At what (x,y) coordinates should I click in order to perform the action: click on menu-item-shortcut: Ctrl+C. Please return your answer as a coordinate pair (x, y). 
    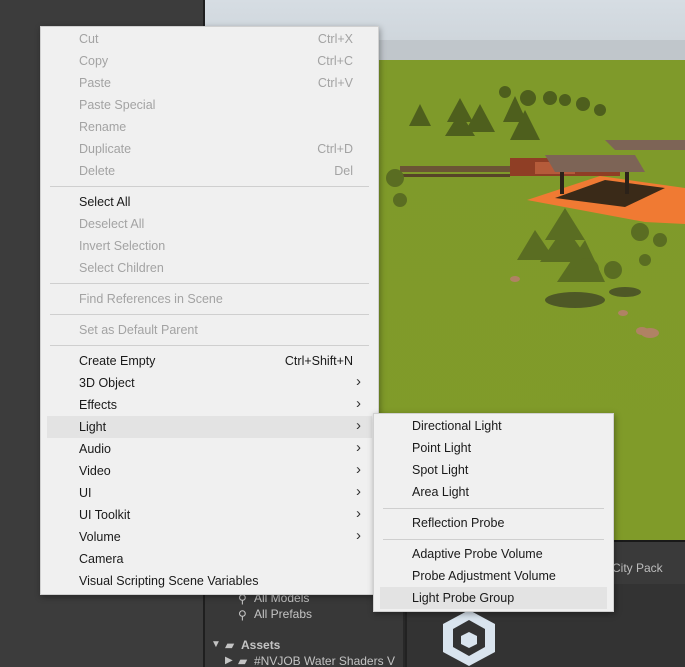
    Looking at the image, I should click on (335, 61).